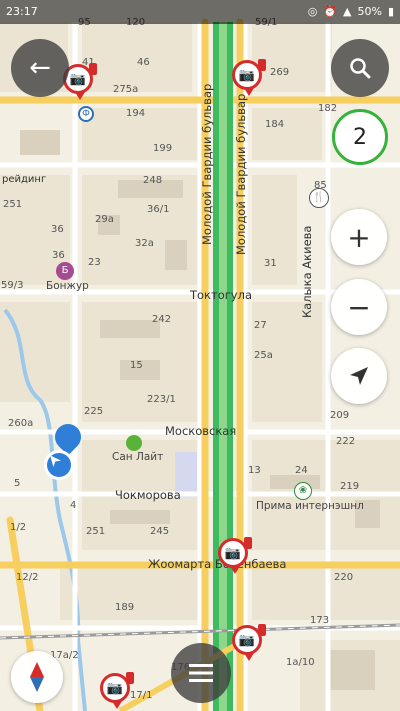  I want to click on layers-count: 2, so click(360, 137).